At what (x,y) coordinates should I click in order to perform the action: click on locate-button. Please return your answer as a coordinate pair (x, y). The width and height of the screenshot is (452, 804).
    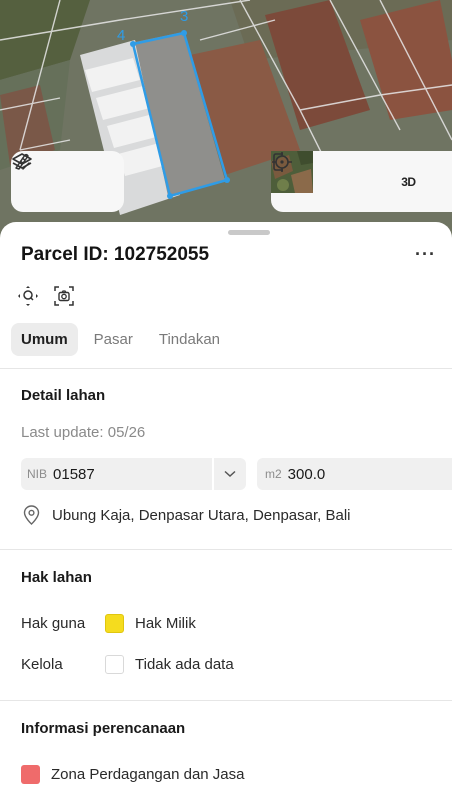
    Looking at the image, I should click on (324, 176).